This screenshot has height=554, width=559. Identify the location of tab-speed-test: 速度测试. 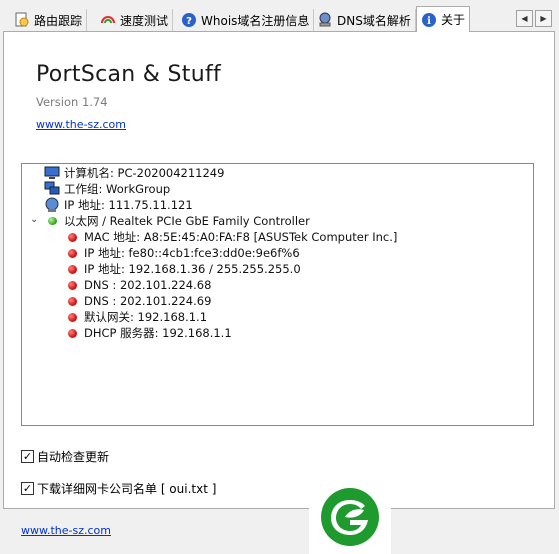
(135, 20).